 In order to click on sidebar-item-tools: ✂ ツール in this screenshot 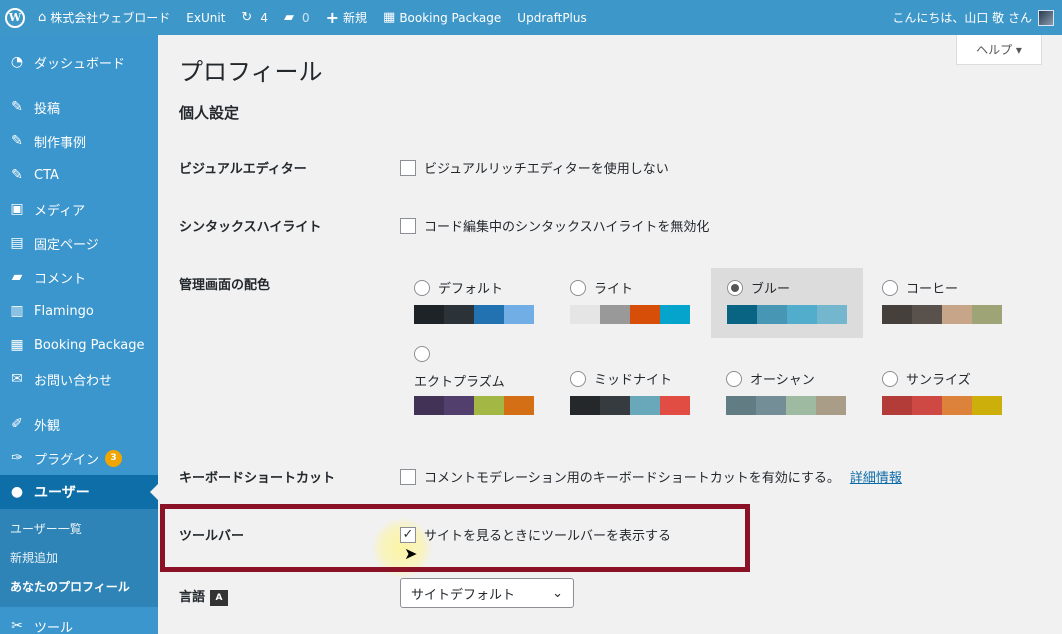, I will do `click(79, 621)`.